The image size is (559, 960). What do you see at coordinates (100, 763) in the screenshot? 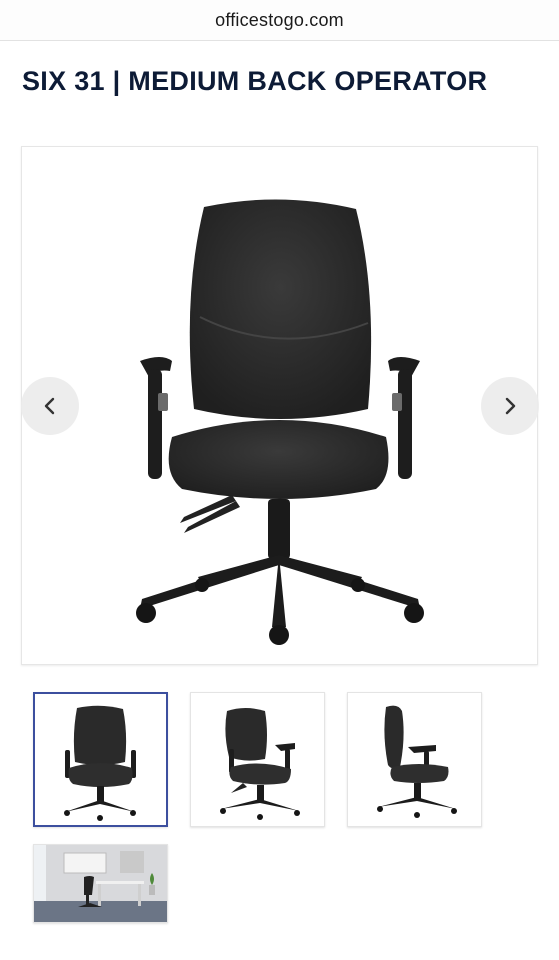
I see `chair-front-thumbnail` at bounding box center [100, 763].